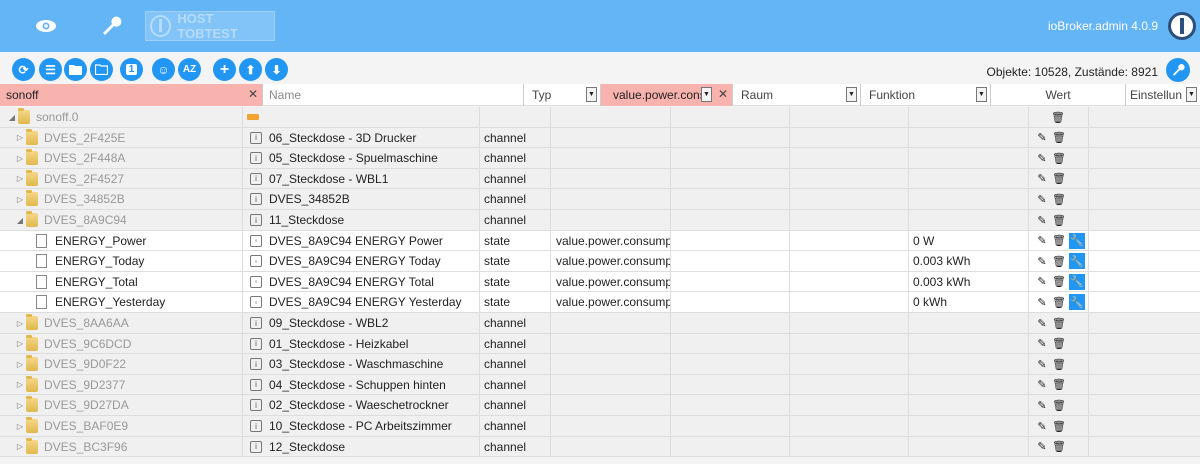 The height and width of the screenshot is (464, 1200). What do you see at coordinates (1178, 70) in the screenshot?
I see `settings-button` at bounding box center [1178, 70].